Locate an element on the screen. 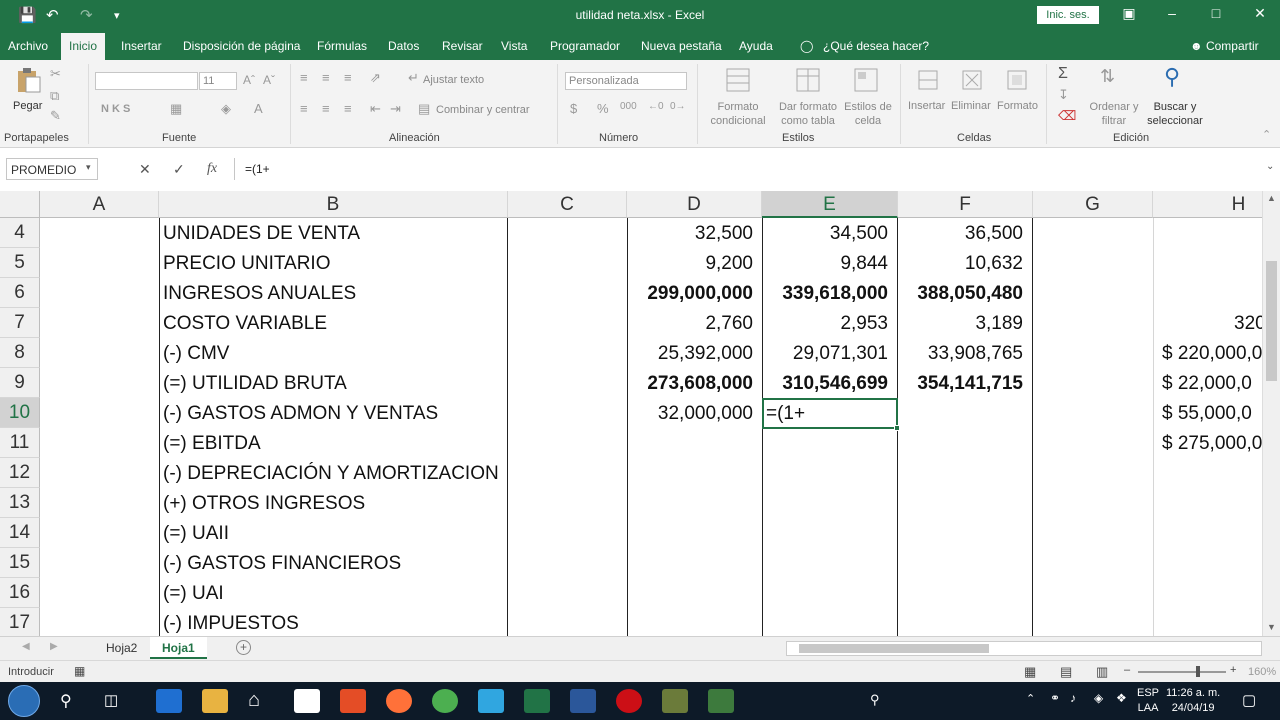  format-painter-icon: ✎ is located at coordinates (55, 116).